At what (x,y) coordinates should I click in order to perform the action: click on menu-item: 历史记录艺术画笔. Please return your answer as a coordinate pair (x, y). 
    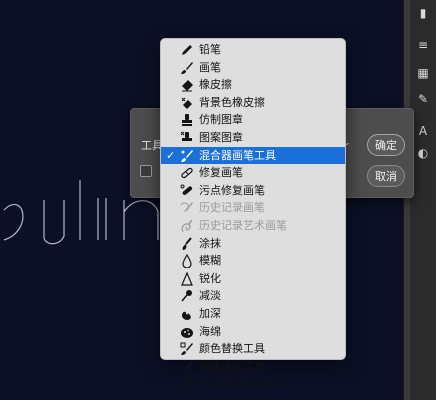
    Looking at the image, I should click on (253, 226).